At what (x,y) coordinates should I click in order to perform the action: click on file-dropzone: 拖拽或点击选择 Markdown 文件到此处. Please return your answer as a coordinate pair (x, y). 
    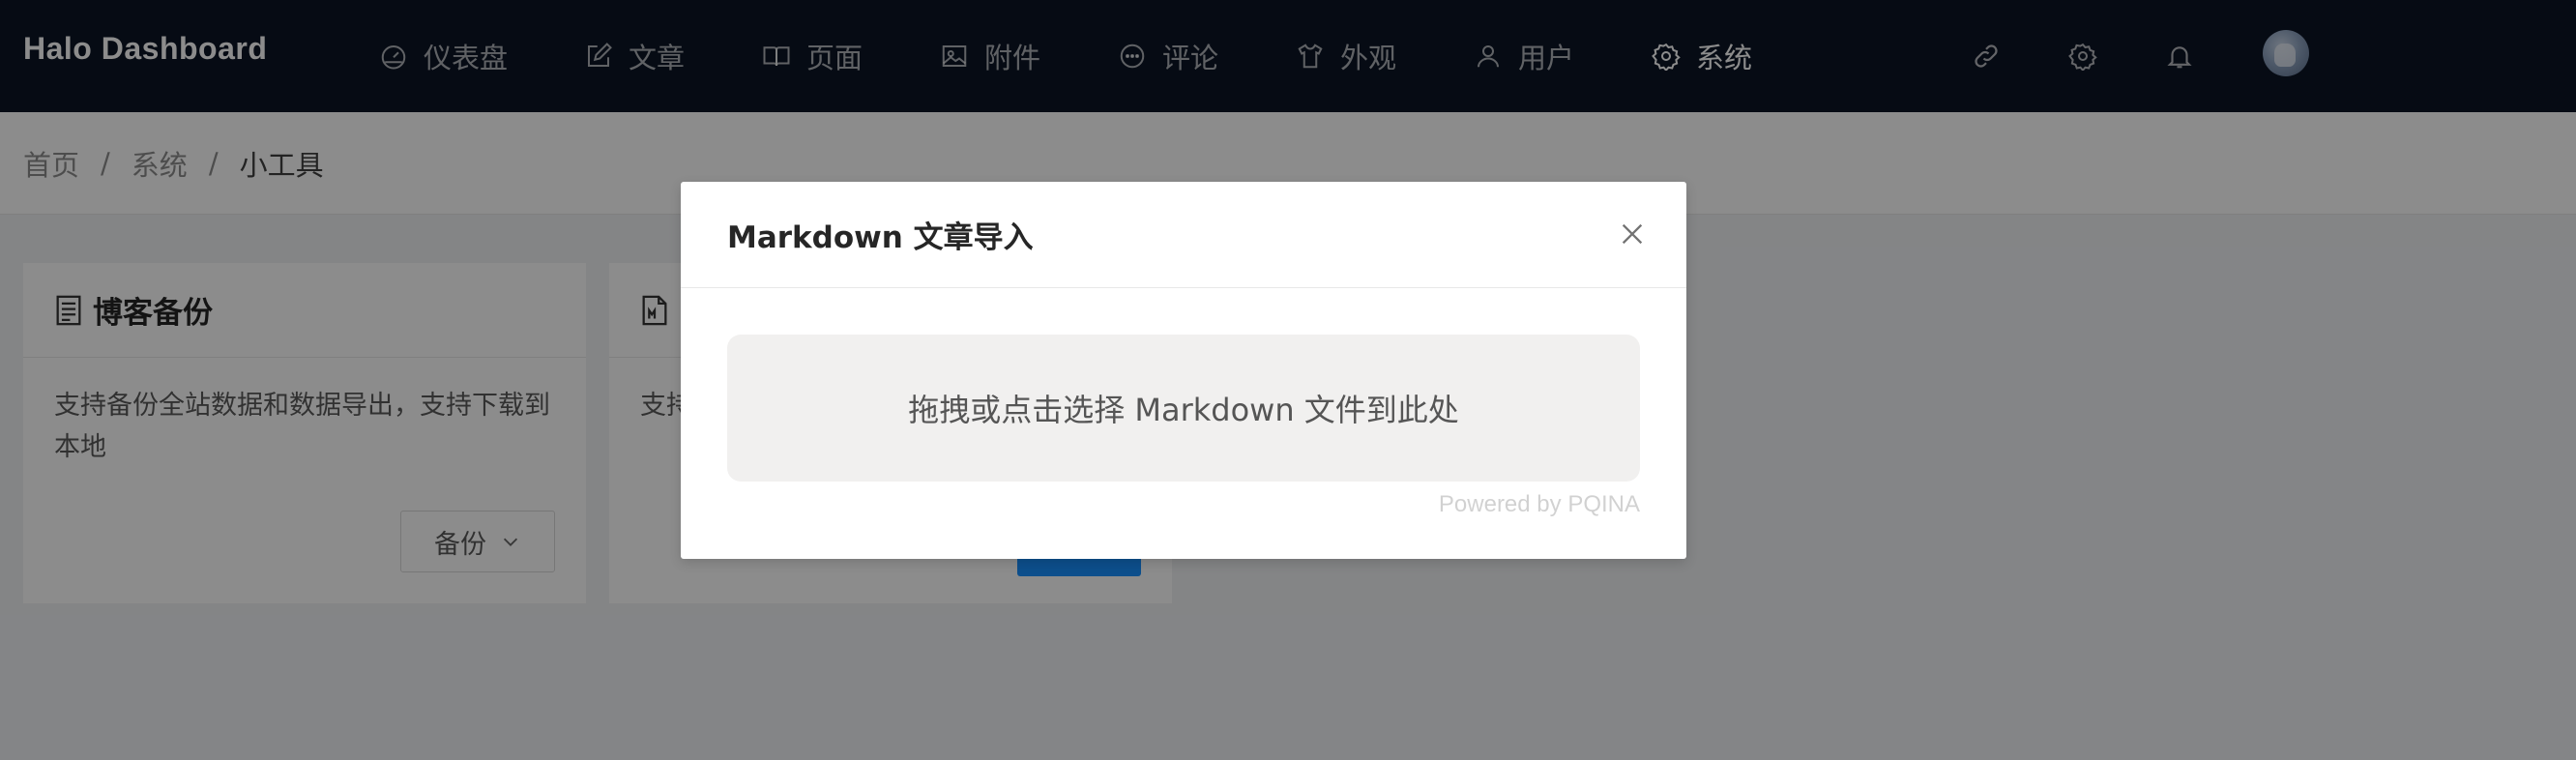
    Looking at the image, I should click on (1183, 408).